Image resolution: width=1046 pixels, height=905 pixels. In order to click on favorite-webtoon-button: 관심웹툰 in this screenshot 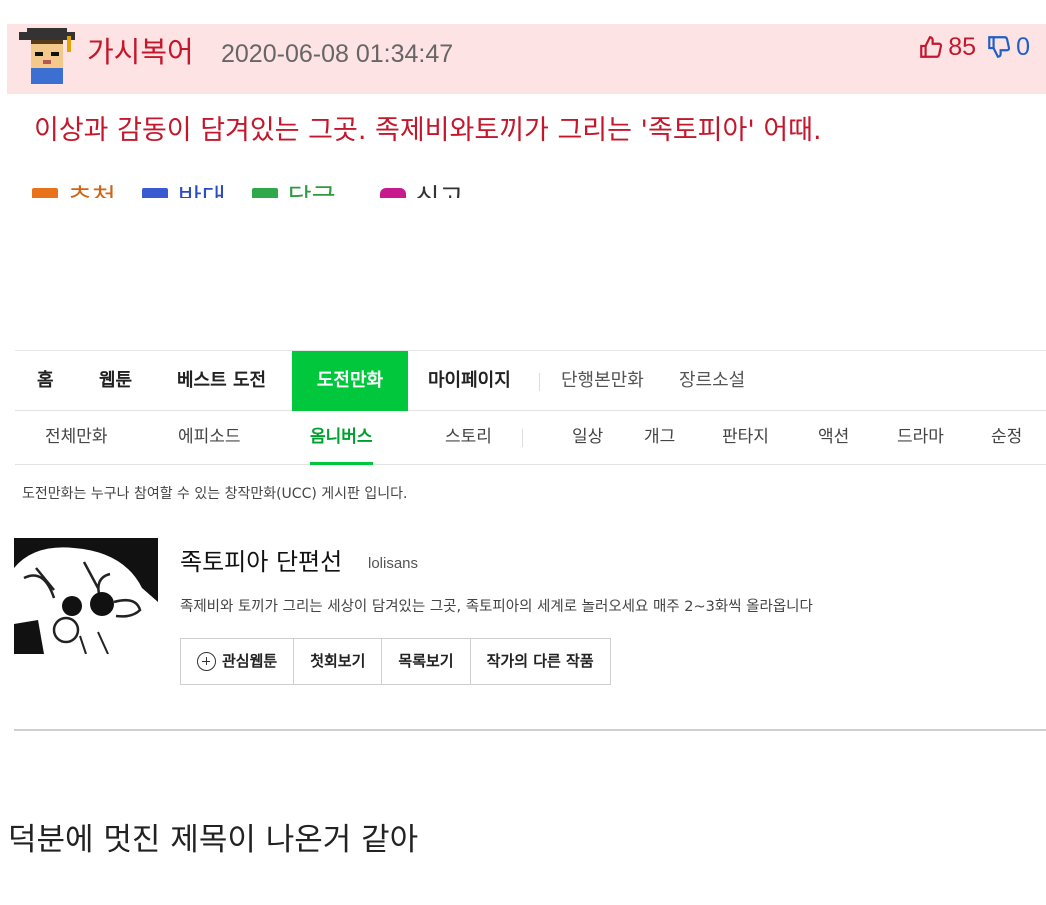, I will do `click(238, 661)`.